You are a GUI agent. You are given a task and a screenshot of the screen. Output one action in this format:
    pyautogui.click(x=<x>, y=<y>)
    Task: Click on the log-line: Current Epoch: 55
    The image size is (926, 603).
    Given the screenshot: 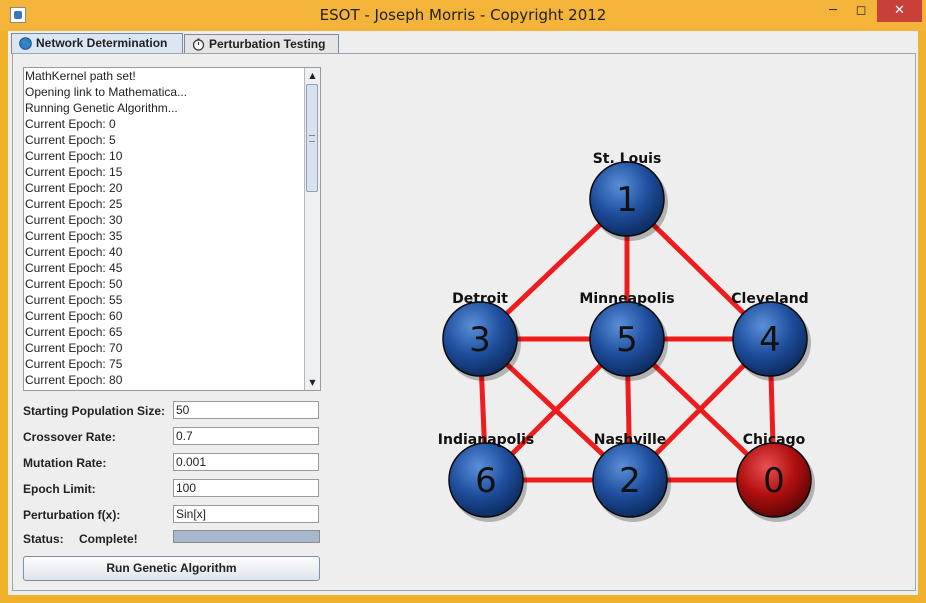 What is the action you would take?
    pyautogui.click(x=74, y=300)
    